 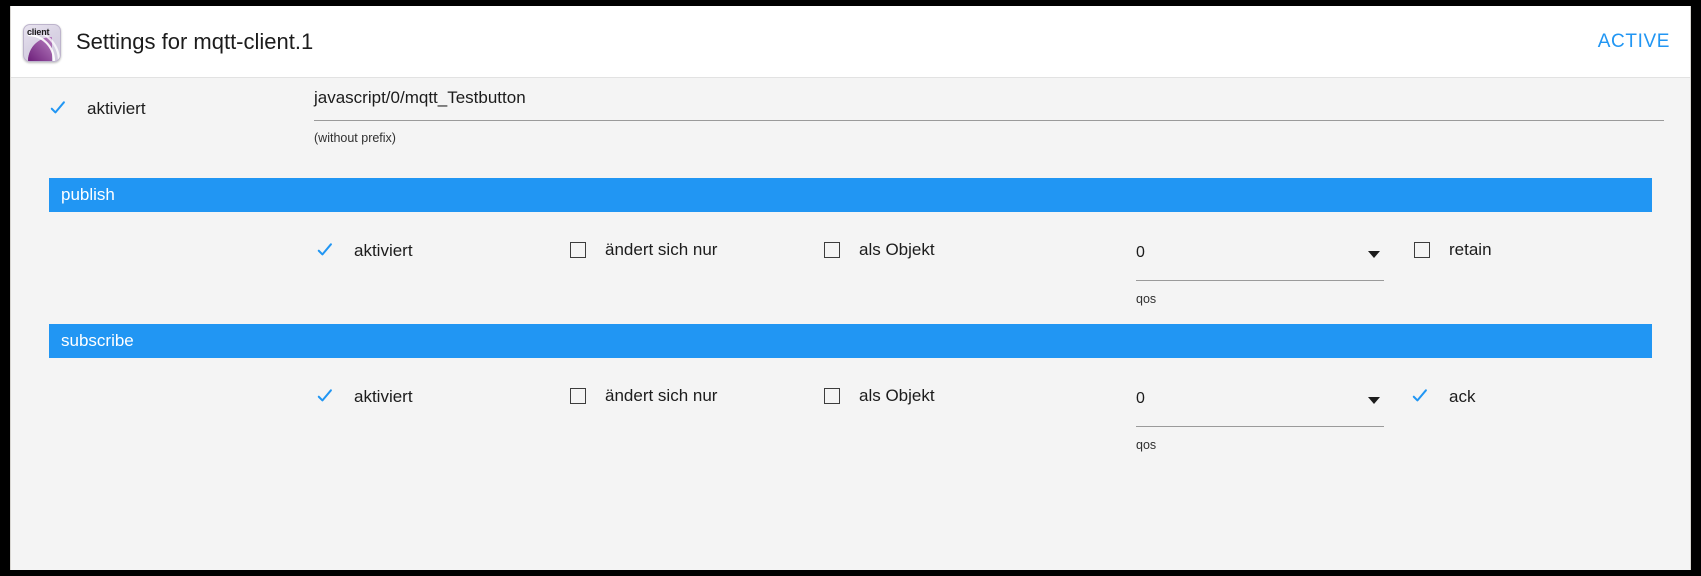 What do you see at coordinates (897, 395) in the screenshot?
I see `subscribe-as-object-label: als Objekt` at bounding box center [897, 395].